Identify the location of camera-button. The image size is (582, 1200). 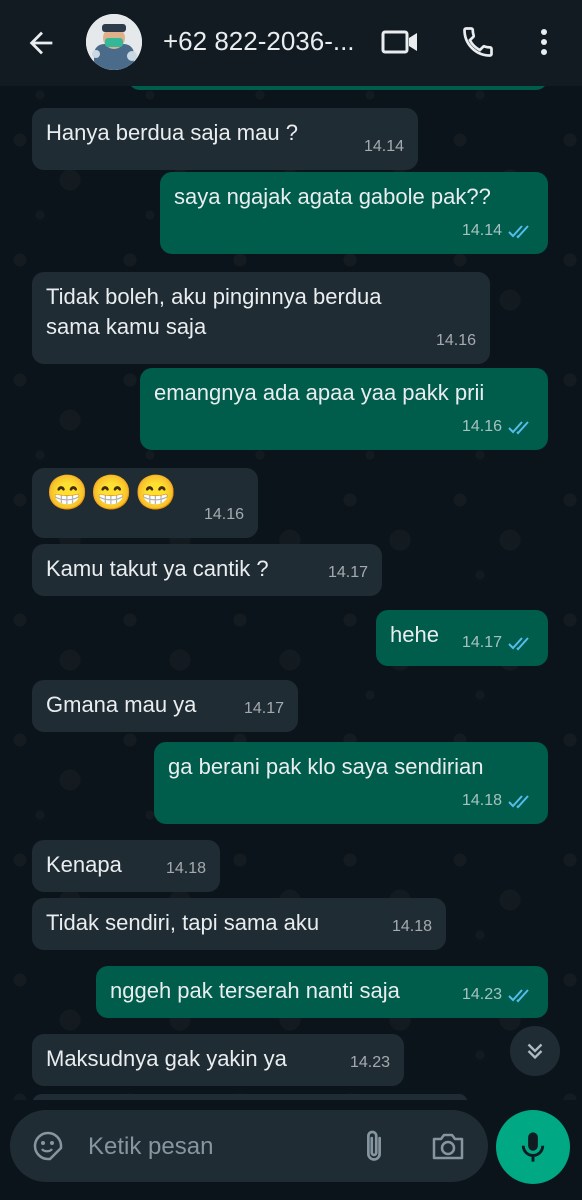
(448, 1146).